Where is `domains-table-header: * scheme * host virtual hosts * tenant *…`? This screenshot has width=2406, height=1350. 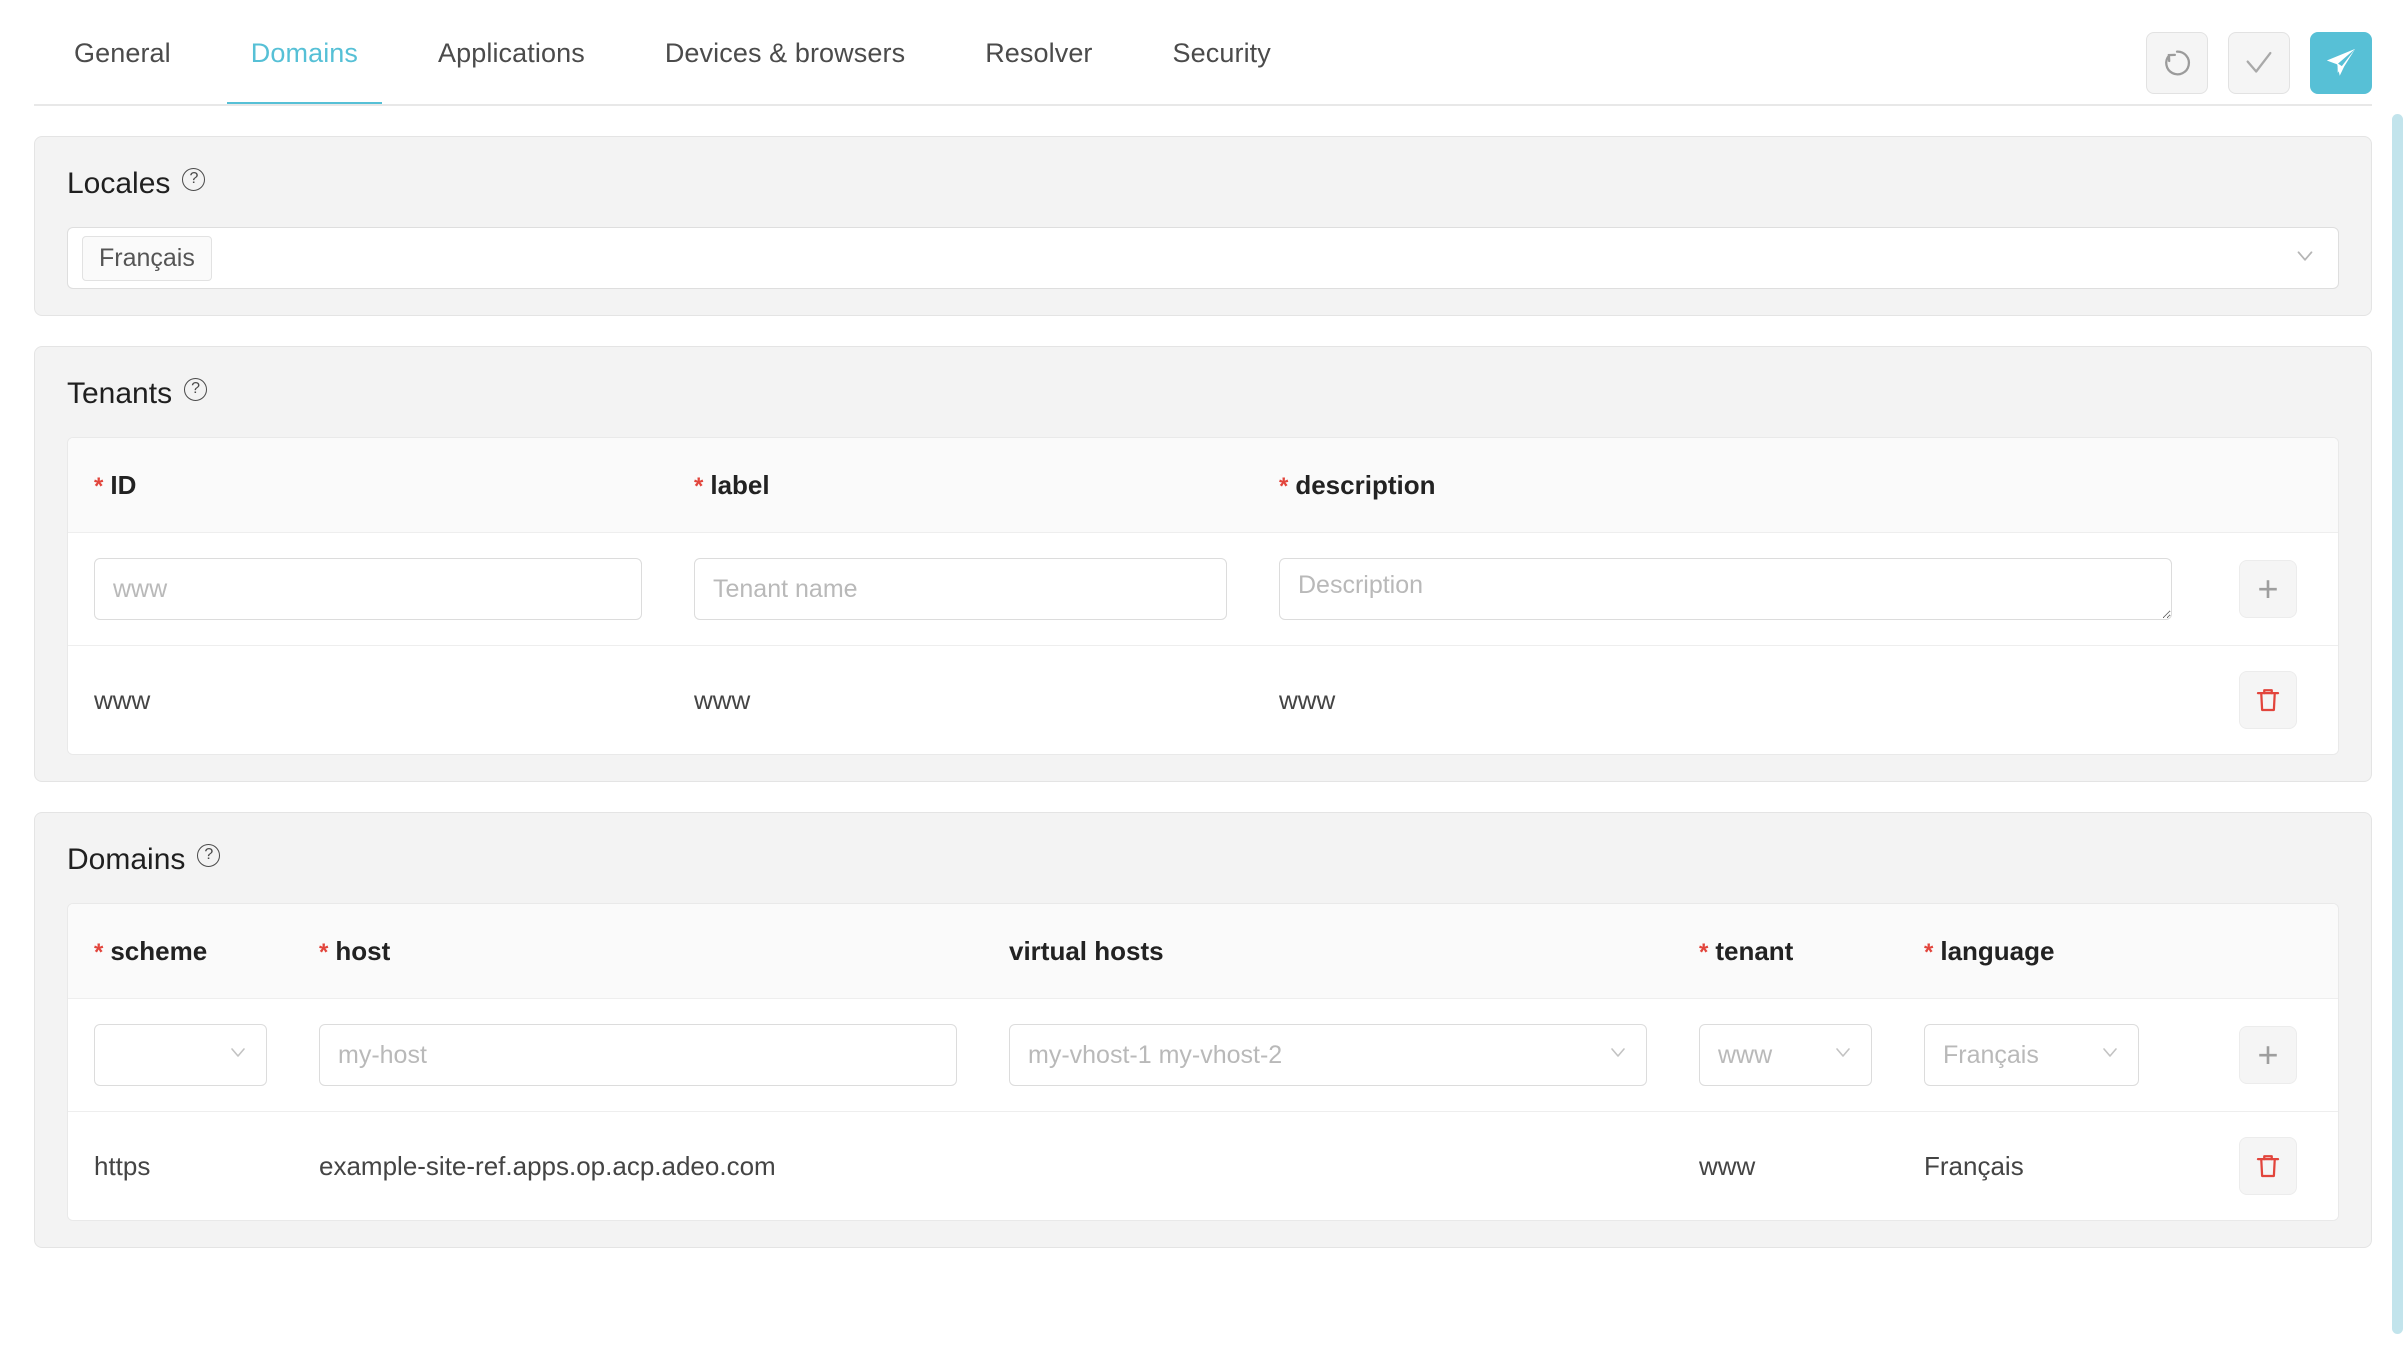 domains-table-header: * scheme * host virtual hosts * tenant *… is located at coordinates (1203, 951).